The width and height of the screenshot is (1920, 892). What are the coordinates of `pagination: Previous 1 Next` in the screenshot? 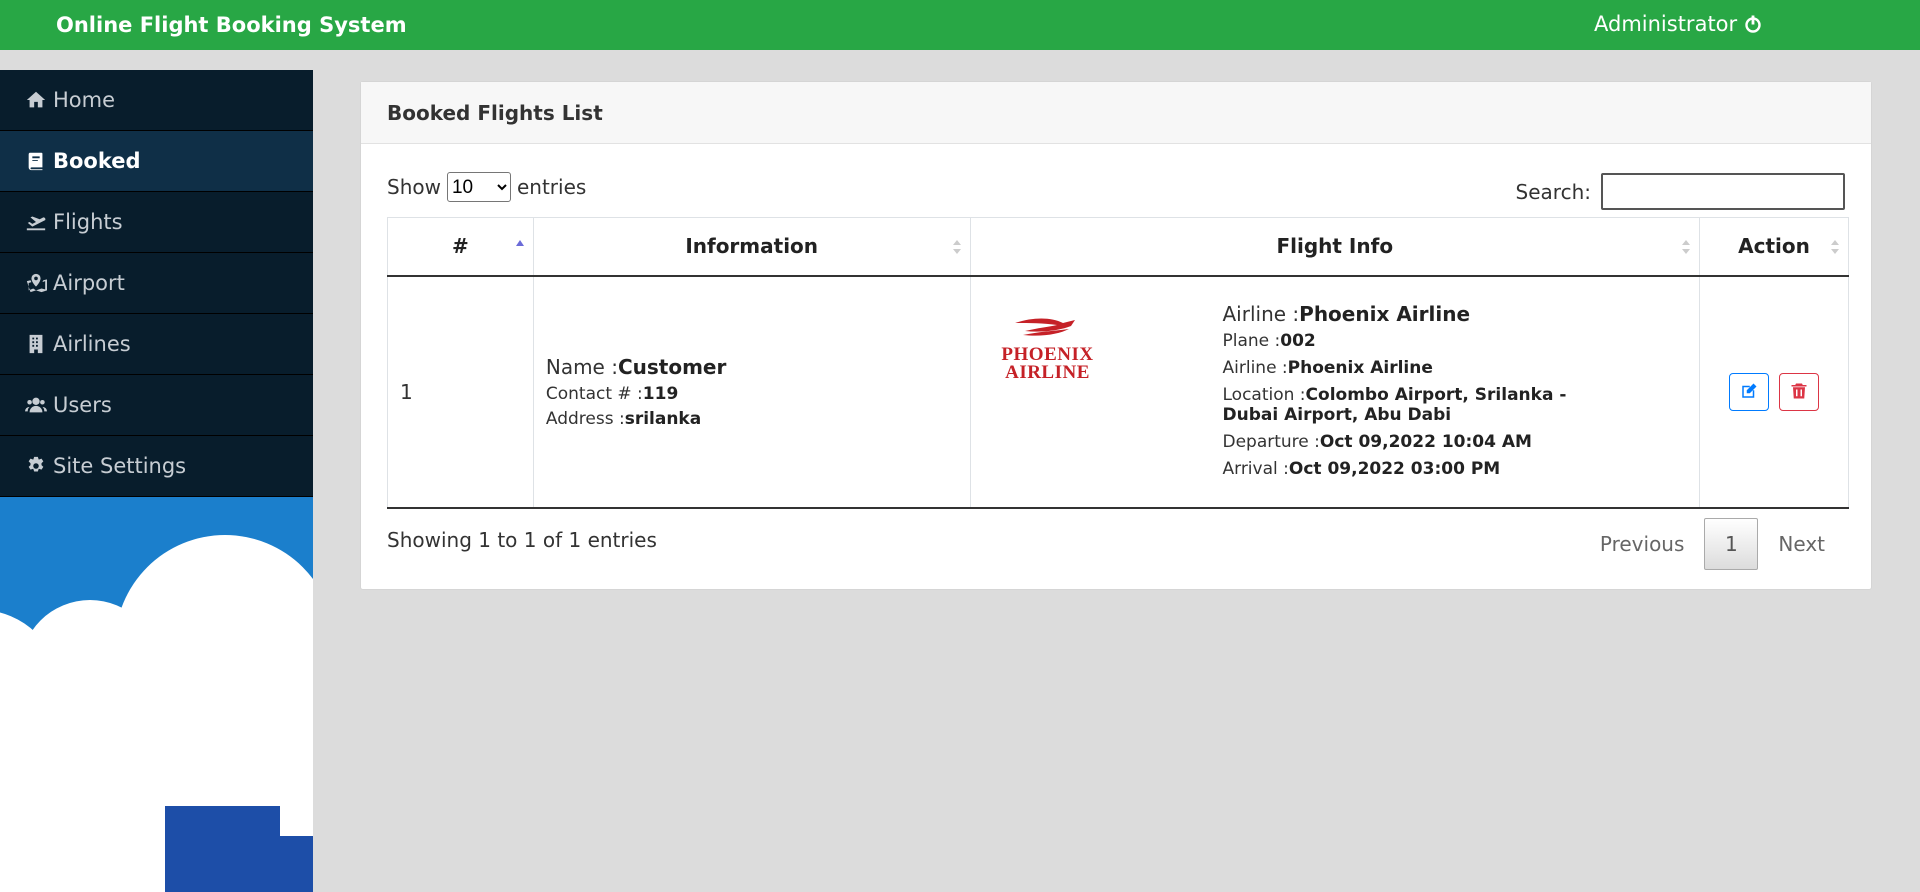 It's located at (1712, 544).